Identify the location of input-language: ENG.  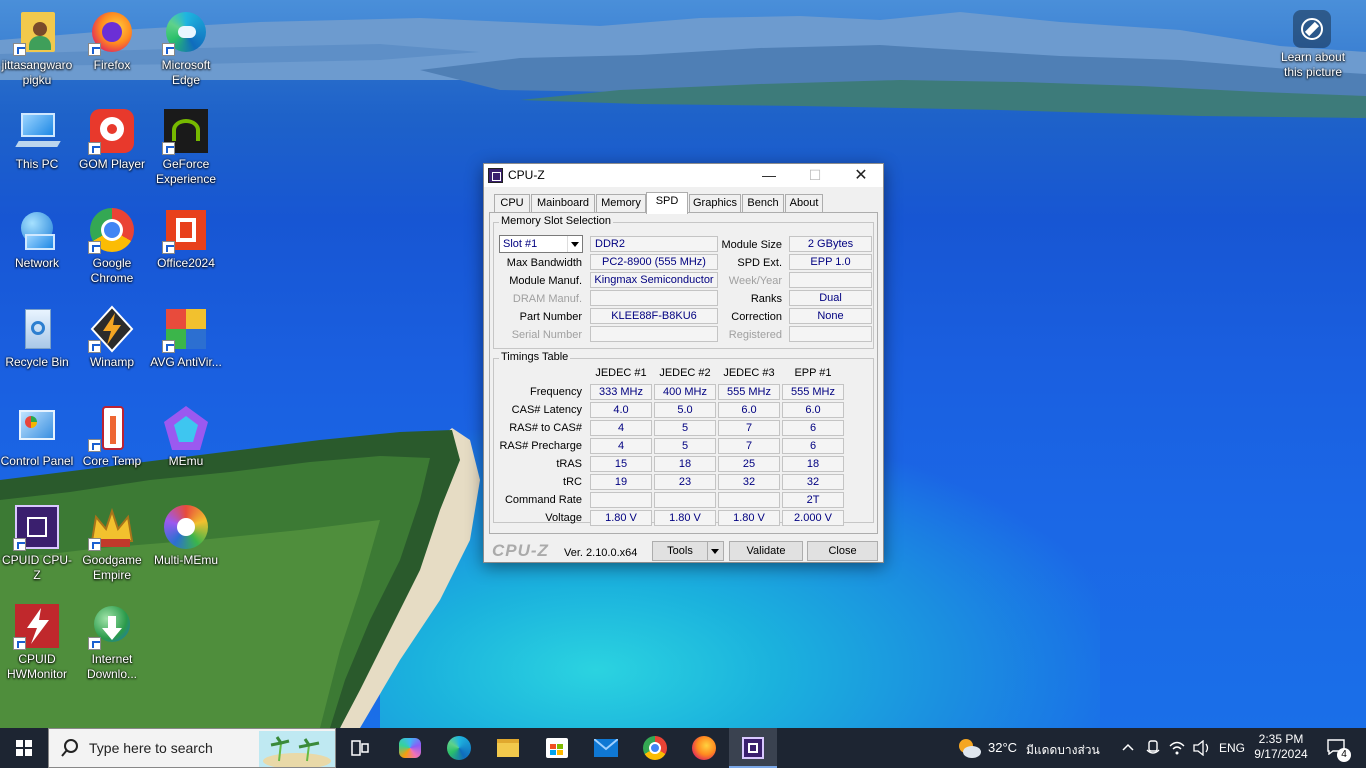
(1232, 748).